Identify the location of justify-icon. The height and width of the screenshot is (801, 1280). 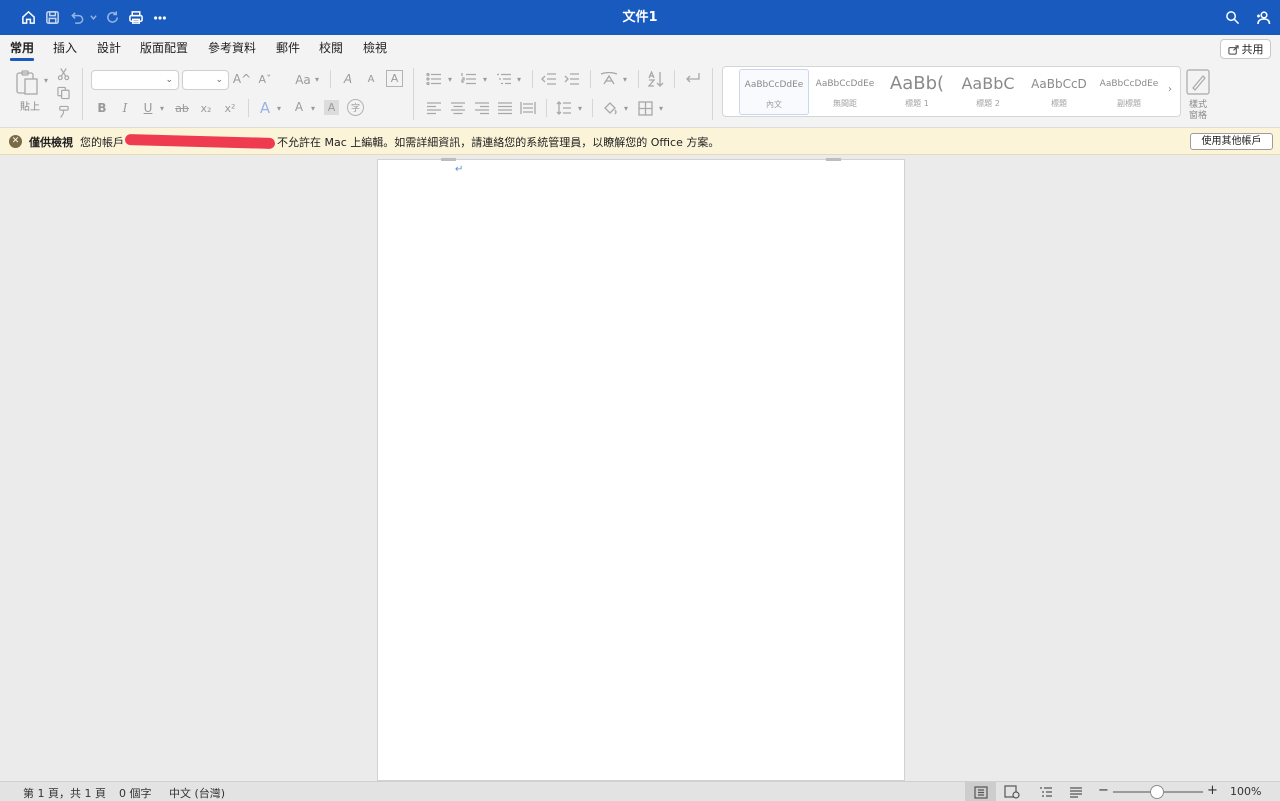
(505, 108).